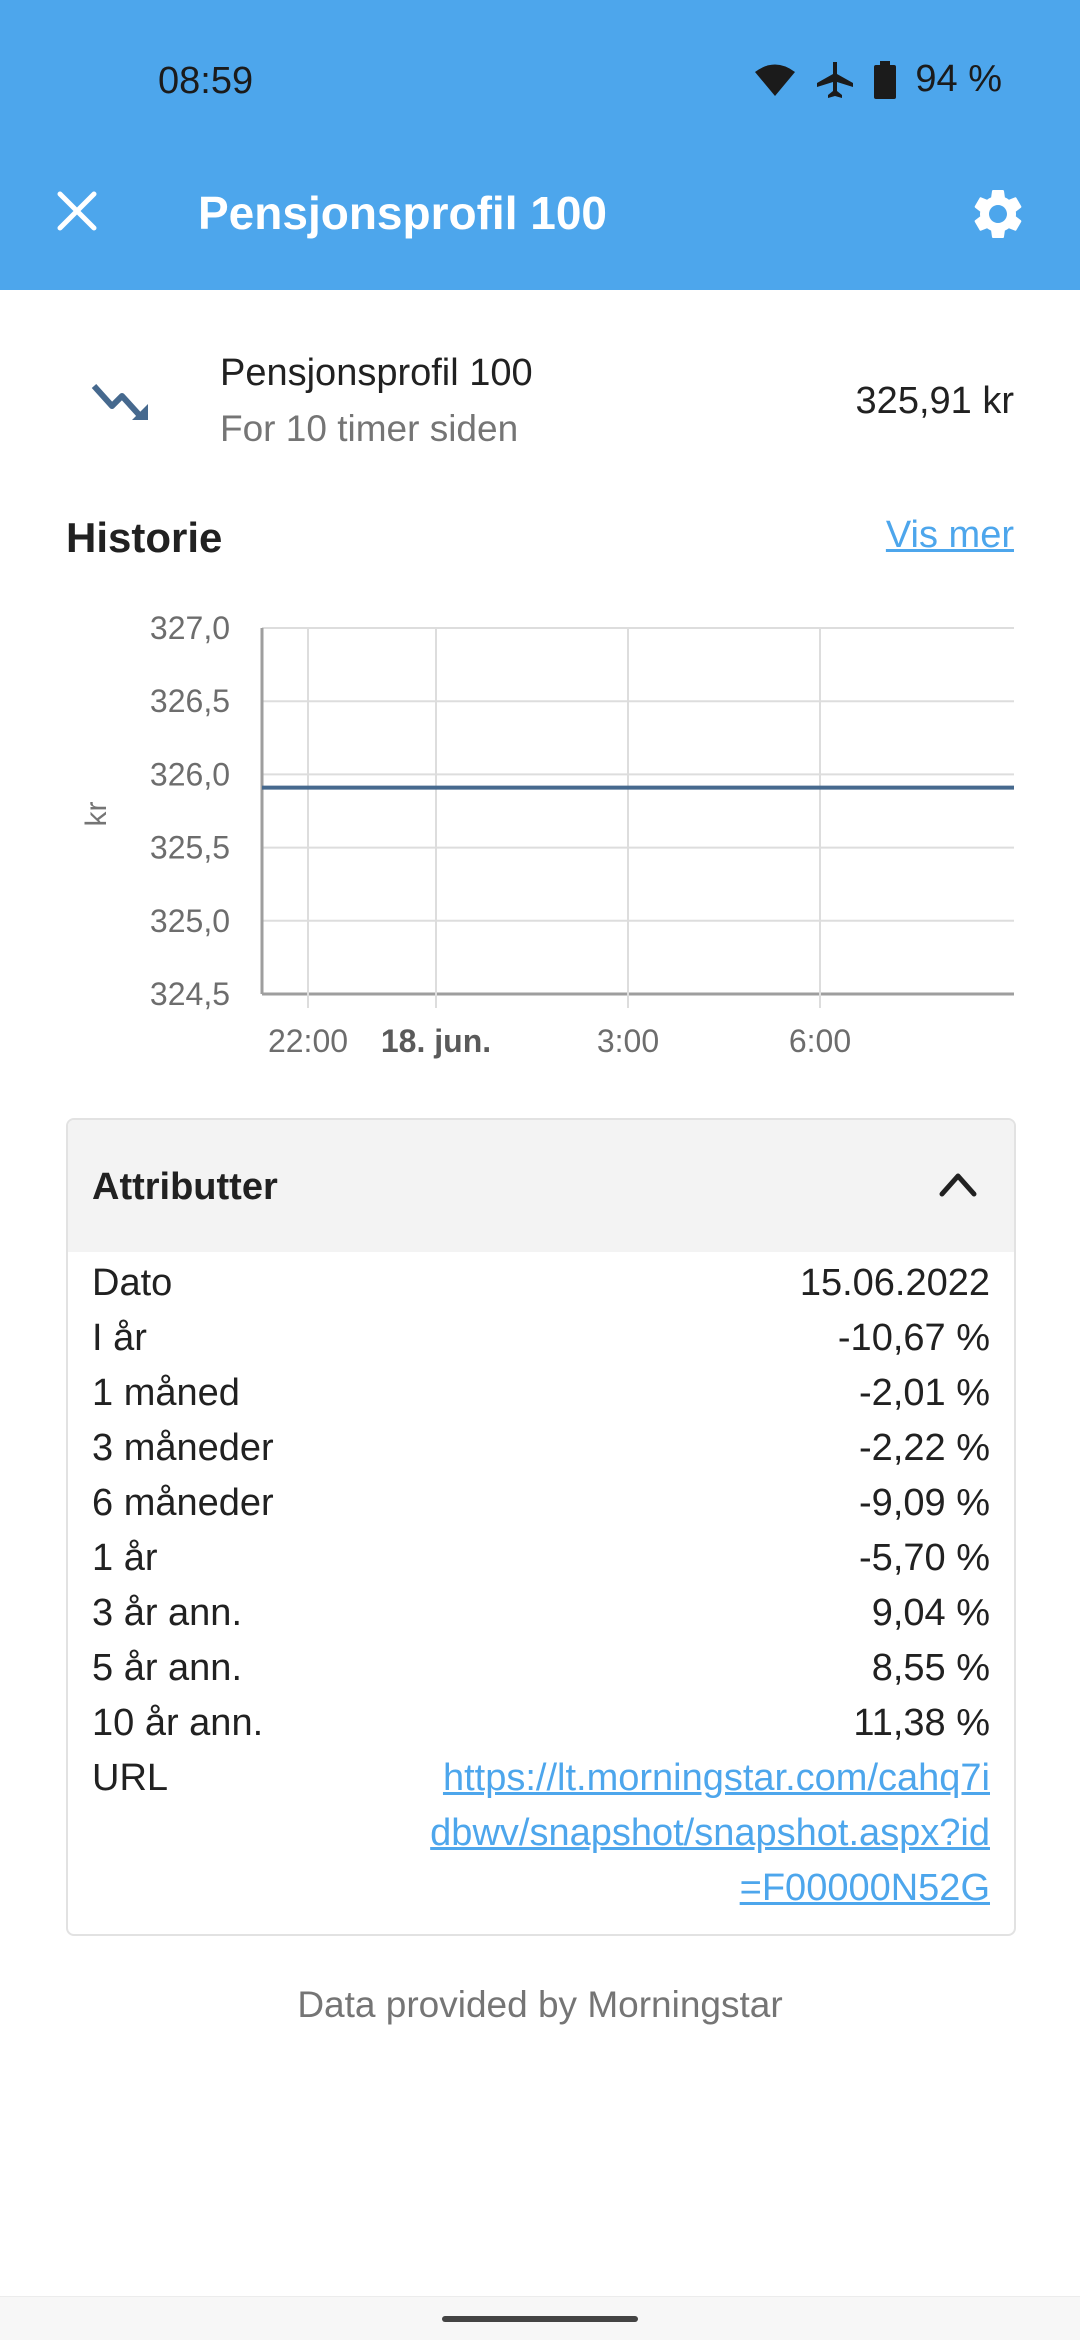 The image size is (1080, 2340). Describe the element at coordinates (541, 1723) in the screenshot. I see `attribute-row: 10 år ann. 11,38 %` at that location.